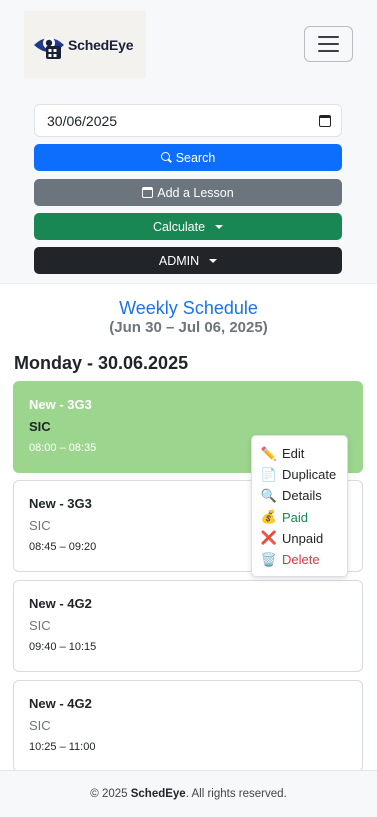 This screenshot has height=817, width=377. What do you see at coordinates (110, 794) in the screenshot?
I see `footer-copyright-prefix: © 2025` at bounding box center [110, 794].